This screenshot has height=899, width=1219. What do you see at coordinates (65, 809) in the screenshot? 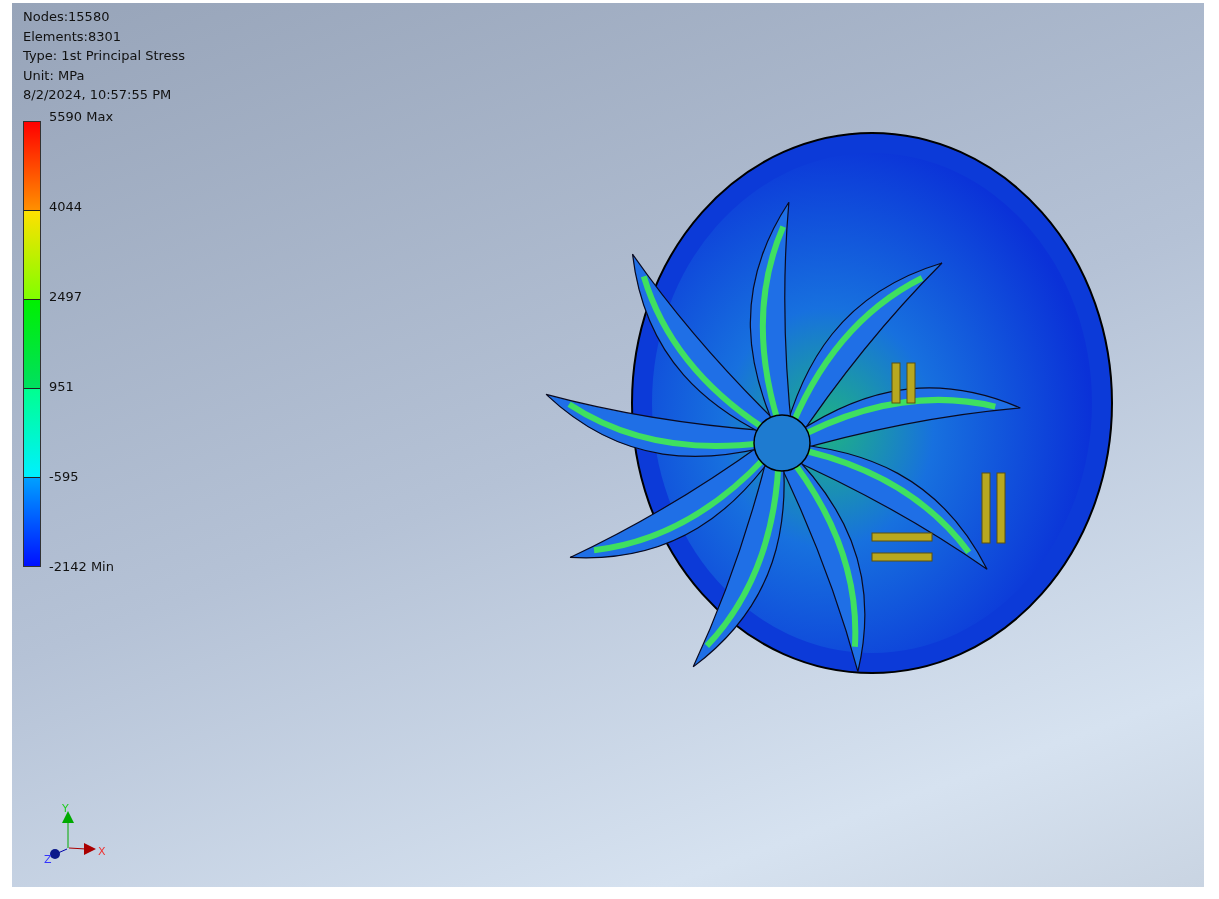
I see `y-axis-label: Y` at bounding box center [65, 809].